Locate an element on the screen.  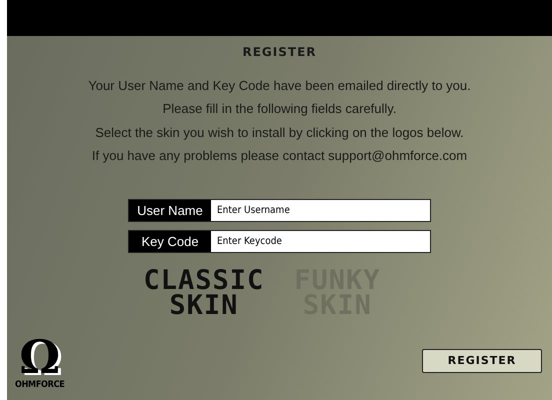
instruction-text: If you have any problems please contact support@ohmforce.com is located at coordinates (280, 155).